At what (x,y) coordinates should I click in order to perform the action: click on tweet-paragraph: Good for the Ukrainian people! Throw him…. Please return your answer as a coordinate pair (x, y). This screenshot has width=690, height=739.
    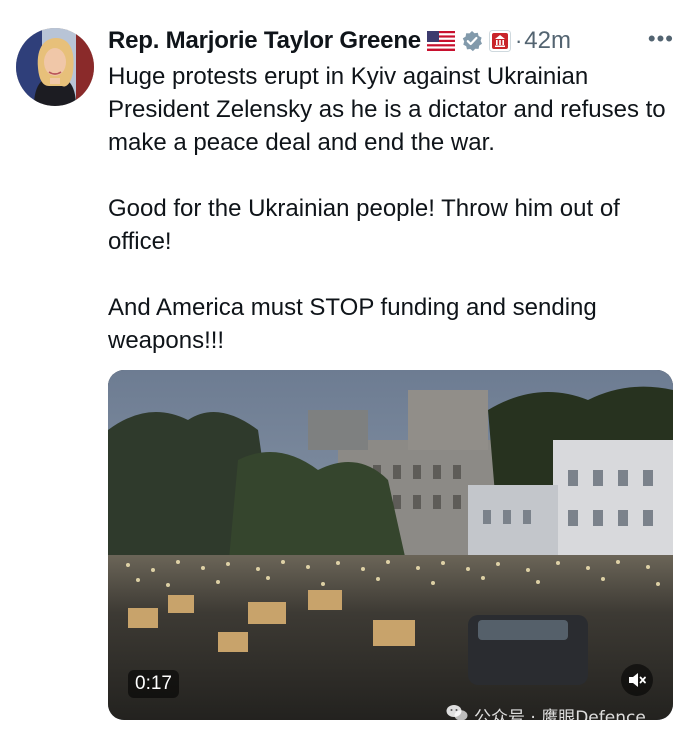
    Looking at the image, I should click on (364, 225).